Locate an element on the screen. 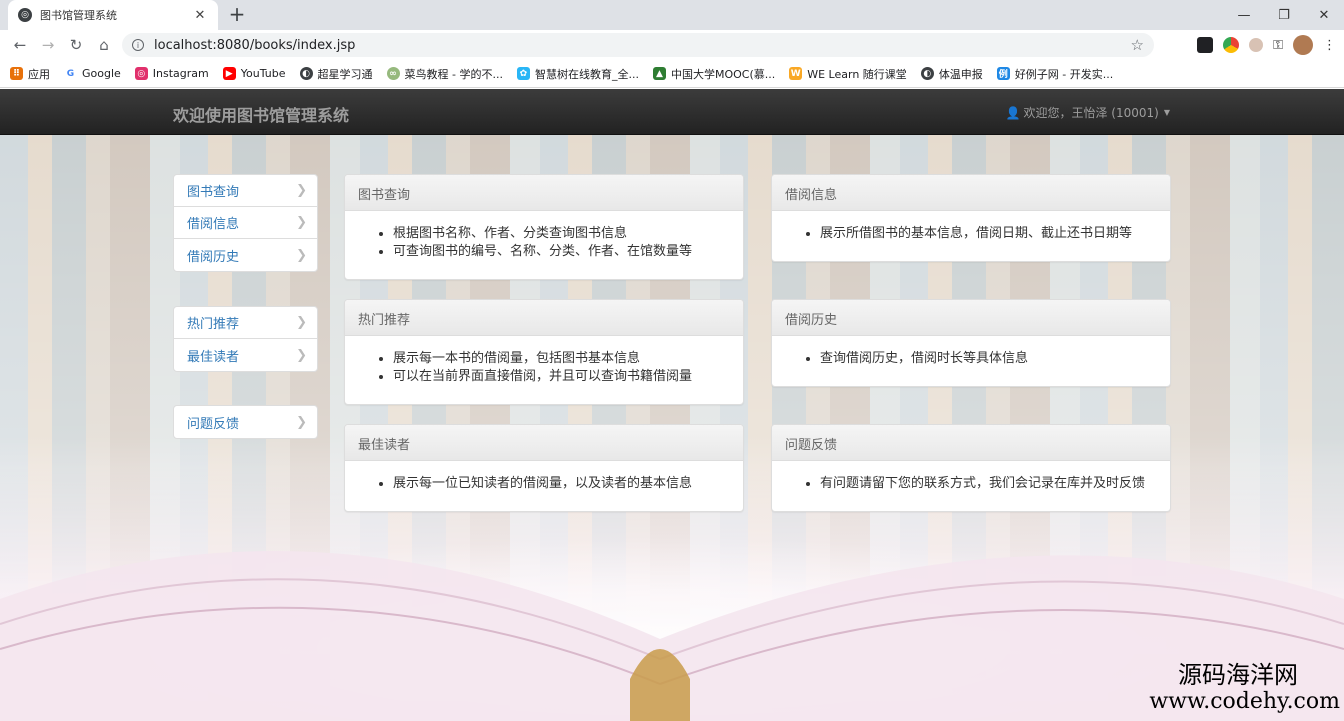  bookmark-item: ▶ YouTube is located at coordinates (254, 73).